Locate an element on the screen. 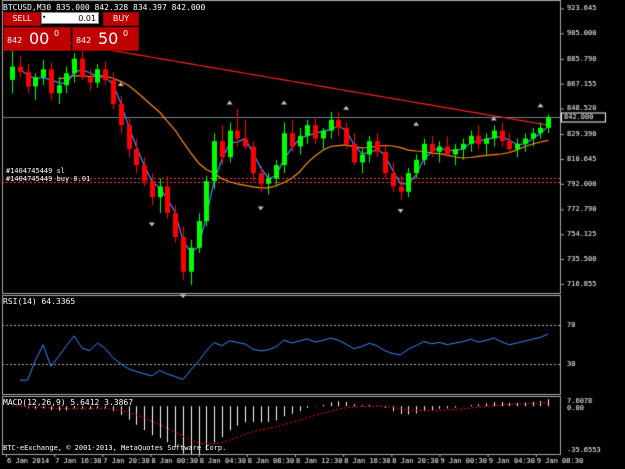  sell-price-fraction: 0 is located at coordinates (57, 33).